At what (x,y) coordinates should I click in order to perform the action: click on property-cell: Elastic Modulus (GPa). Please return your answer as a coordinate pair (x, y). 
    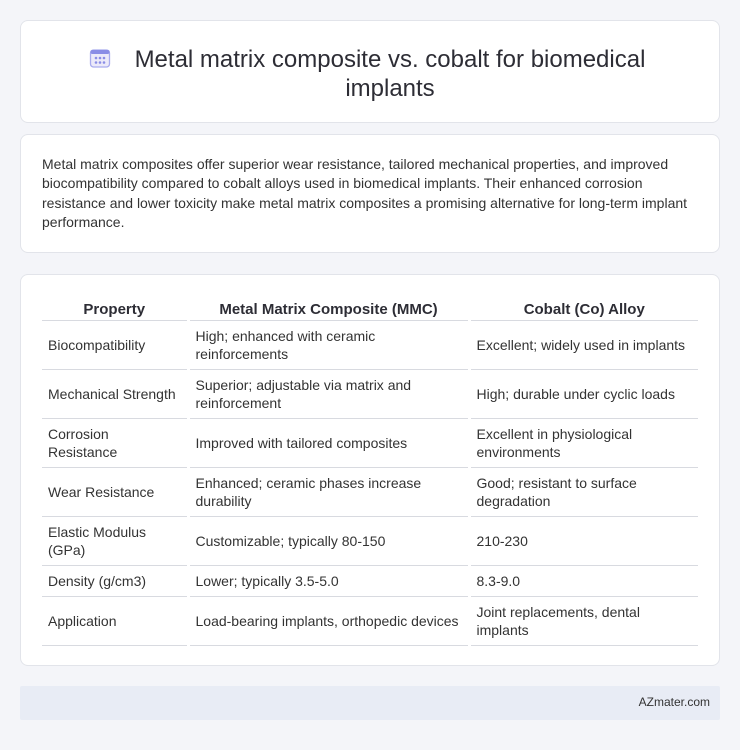
    Looking at the image, I should click on (116, 541).